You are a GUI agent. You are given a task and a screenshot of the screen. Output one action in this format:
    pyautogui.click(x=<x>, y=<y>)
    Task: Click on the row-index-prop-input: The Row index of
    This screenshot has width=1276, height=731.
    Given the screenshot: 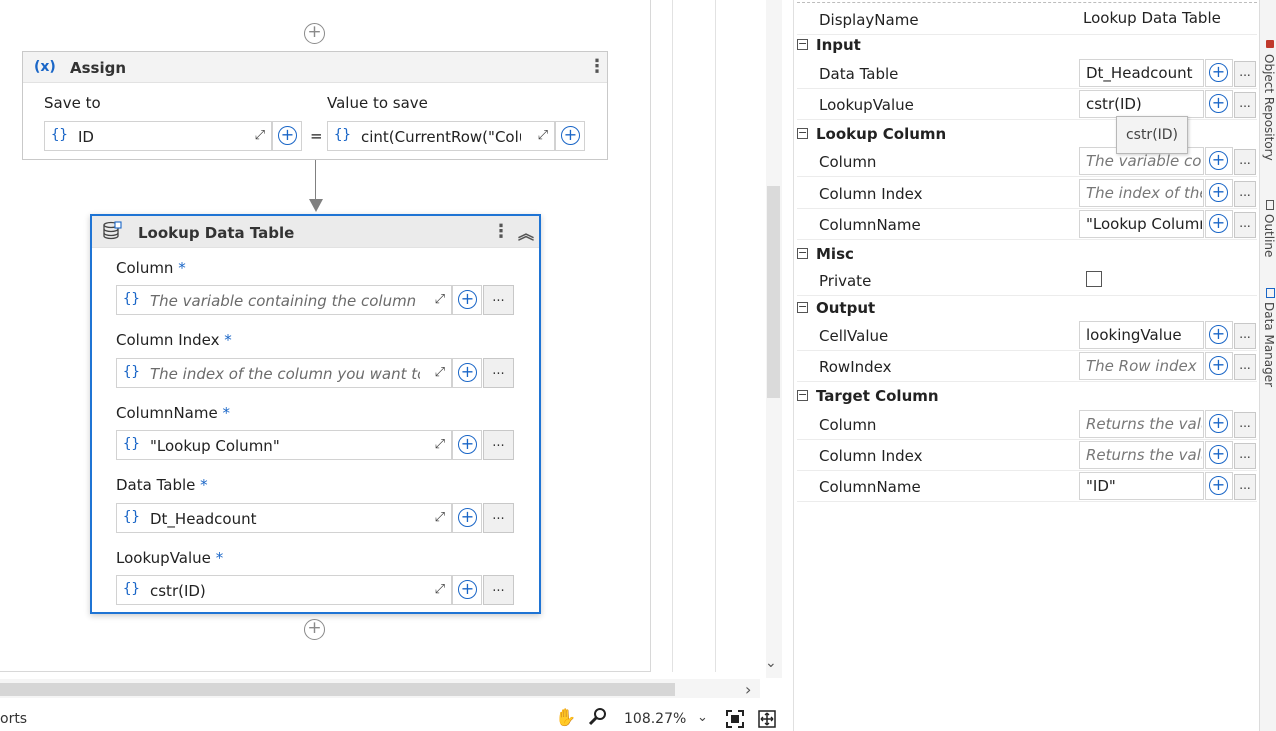 What is the action you would take?
    pyautogui.click(x=1141, y=366)
    